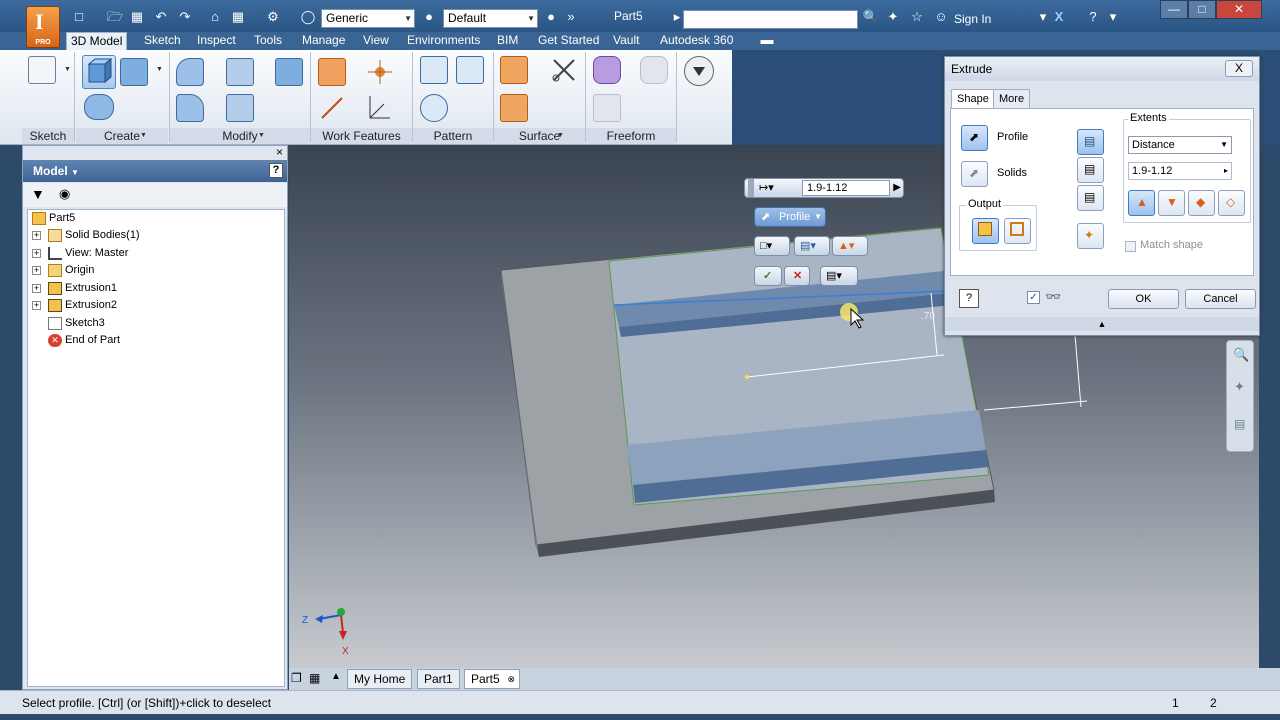 The image size is (1280, 720). Describe the element at coordinates (626, 41) in the screenshot. I see `tab-vault: Vault` at that location.